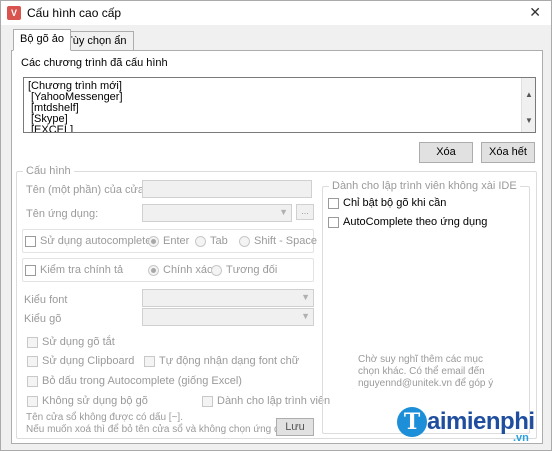  I want to click on input-type-label: Kiểu gõ, so click(43, 319).